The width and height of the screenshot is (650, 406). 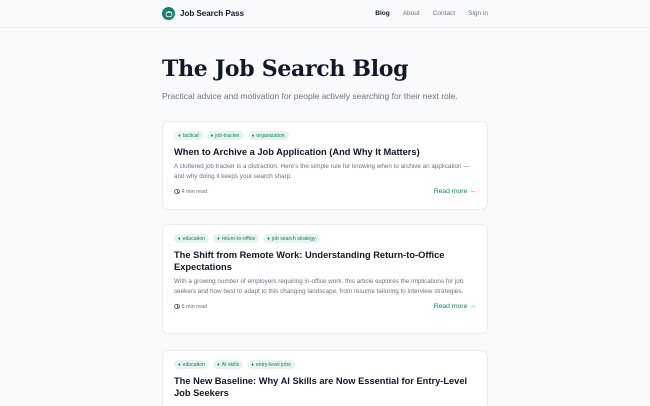 I want to click on brand: Job Search Pass, so click(x=203, y=13).